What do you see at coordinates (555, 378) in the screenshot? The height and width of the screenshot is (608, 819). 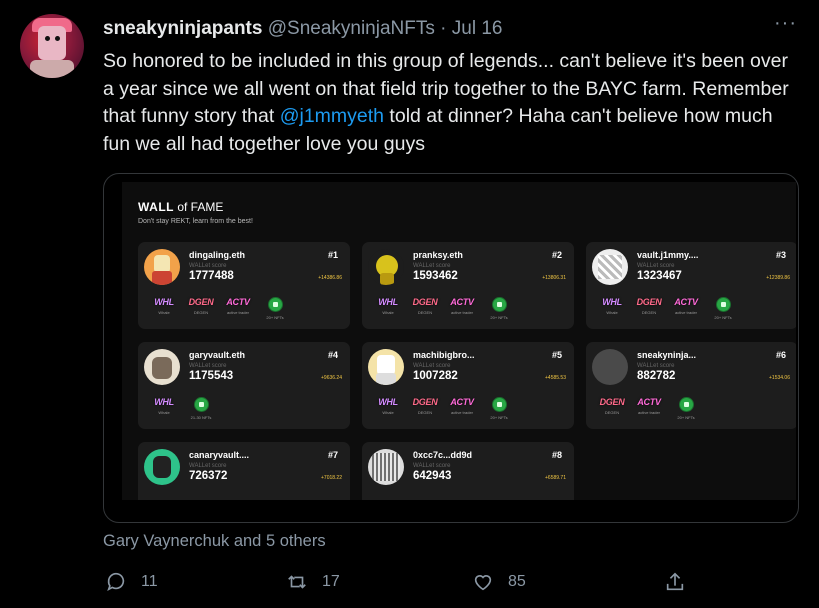 I see `entry-delta: +4585.53` at bounding box center [555, 378].